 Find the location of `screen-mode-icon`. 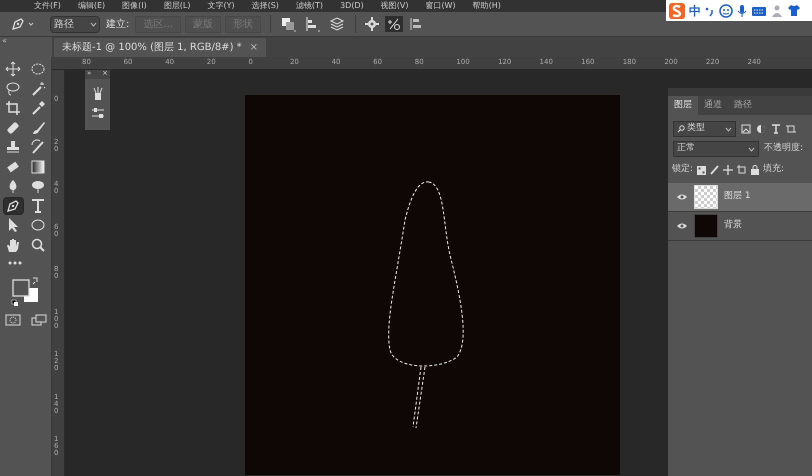

screen-mode-icon is located at coordinates (38, 320).